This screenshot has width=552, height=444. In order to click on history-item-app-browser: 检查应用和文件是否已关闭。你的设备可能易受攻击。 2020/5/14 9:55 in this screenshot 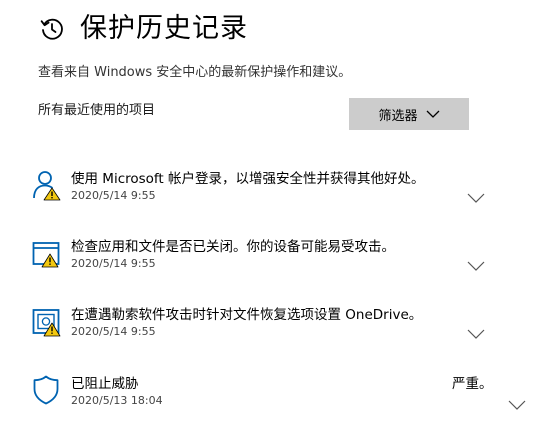, I will do `click(276, 263)`.